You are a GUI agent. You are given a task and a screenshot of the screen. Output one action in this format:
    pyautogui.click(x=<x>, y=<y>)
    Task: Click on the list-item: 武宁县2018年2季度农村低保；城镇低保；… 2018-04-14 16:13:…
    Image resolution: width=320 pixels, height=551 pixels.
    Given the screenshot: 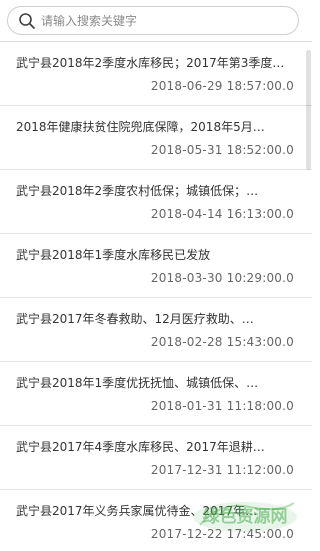 What is the action you would take?
    pyautogui.click(x=156, y=202)
    